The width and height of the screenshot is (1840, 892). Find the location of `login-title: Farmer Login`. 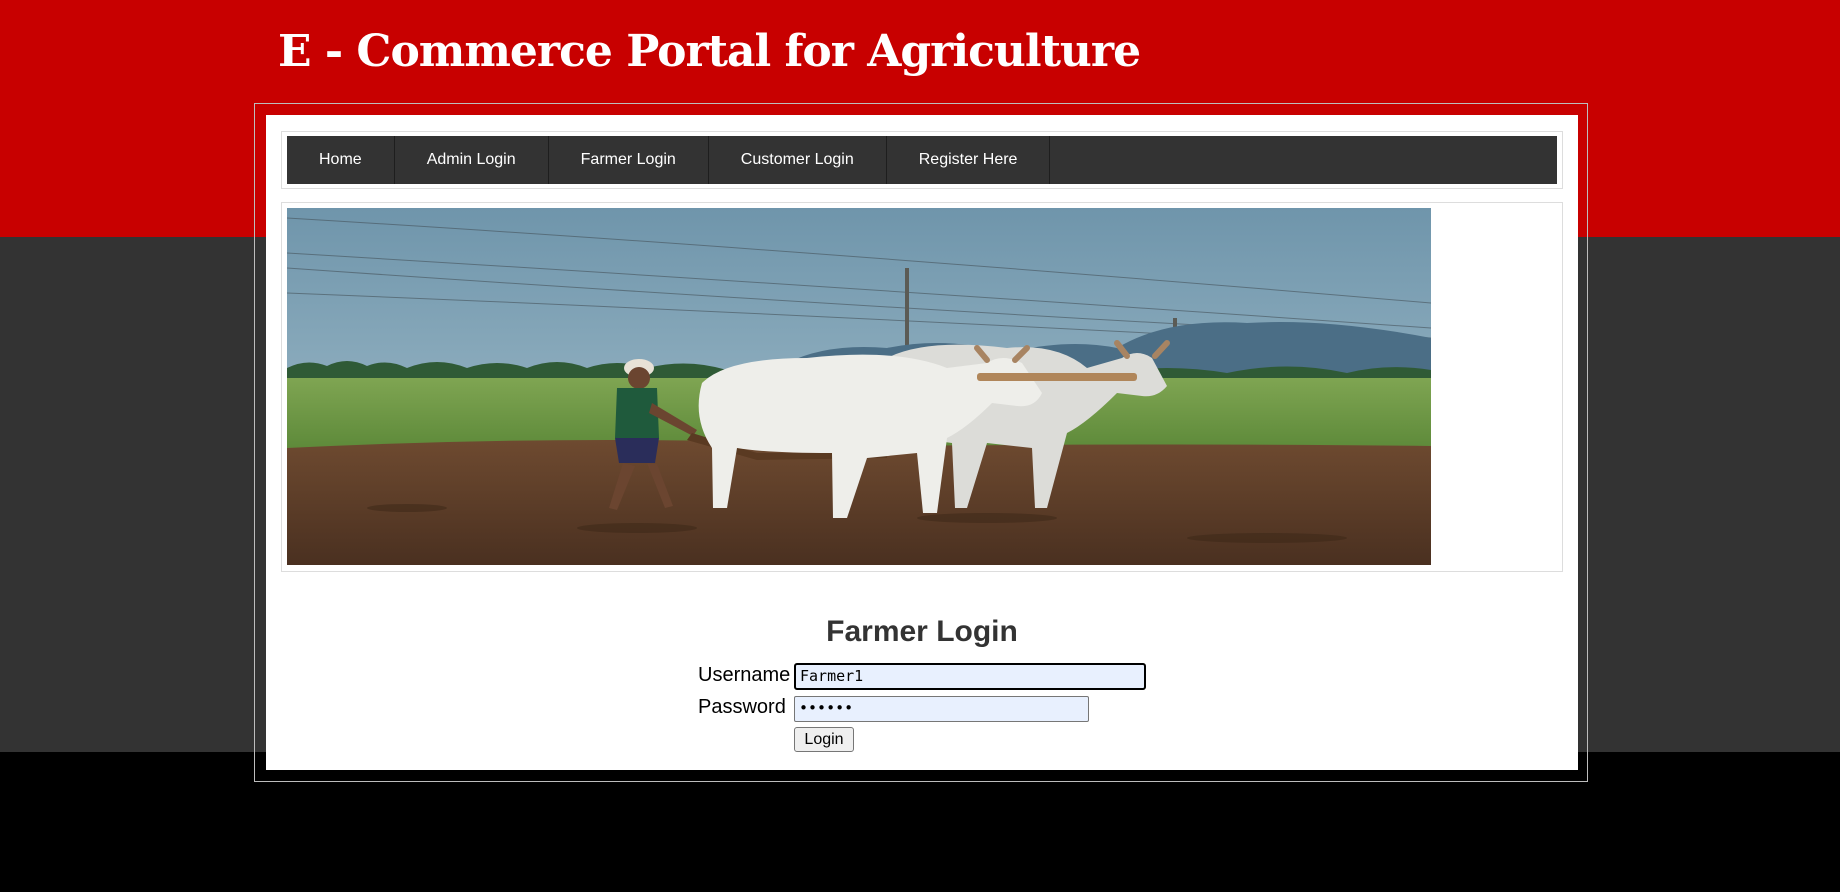

login-title: Farmer Login is located at coordinates (922, 631).